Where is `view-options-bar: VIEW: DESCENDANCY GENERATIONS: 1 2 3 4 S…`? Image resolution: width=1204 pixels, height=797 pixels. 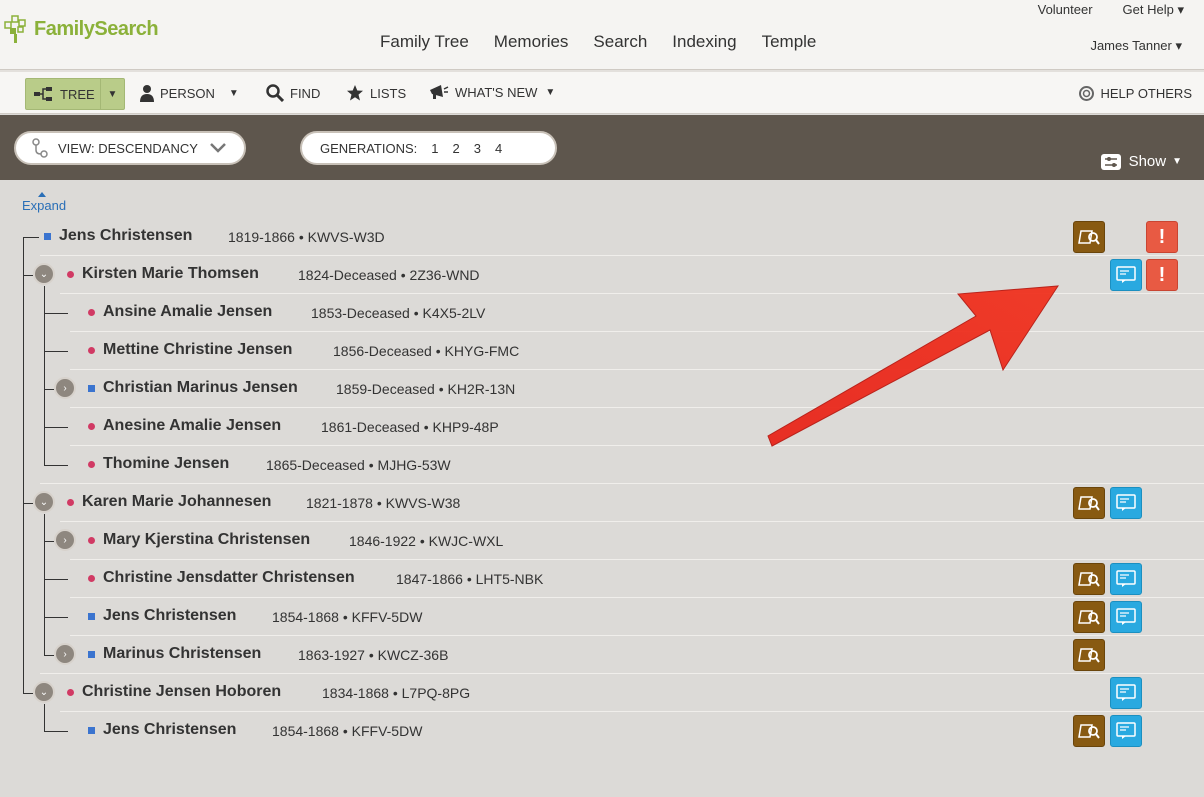 view-options-bar: VIEW: DESCENDANCY GENERATIONS: 1 2 3 4 S… is located at coordinates (602, 147).